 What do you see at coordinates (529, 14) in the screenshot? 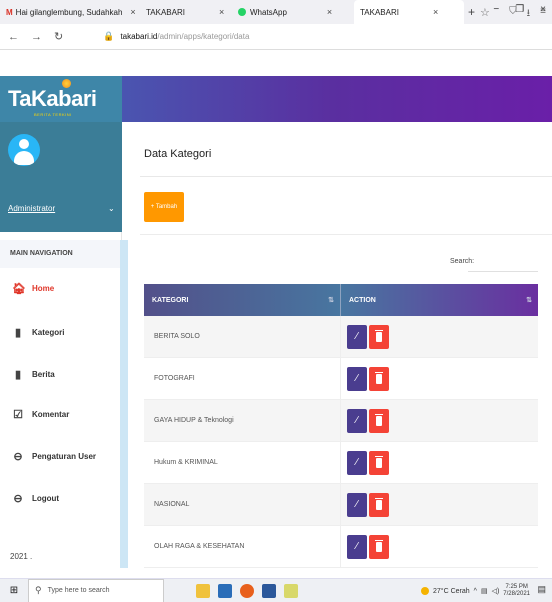
I see `download-icon: ⭳` at bounding box center [529, 14].